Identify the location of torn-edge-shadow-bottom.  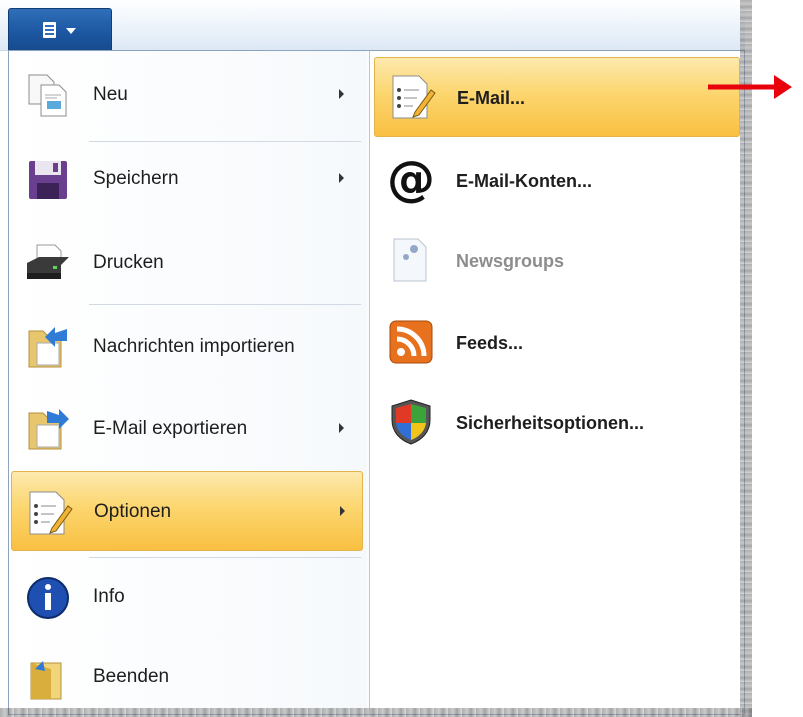
(376, 712).